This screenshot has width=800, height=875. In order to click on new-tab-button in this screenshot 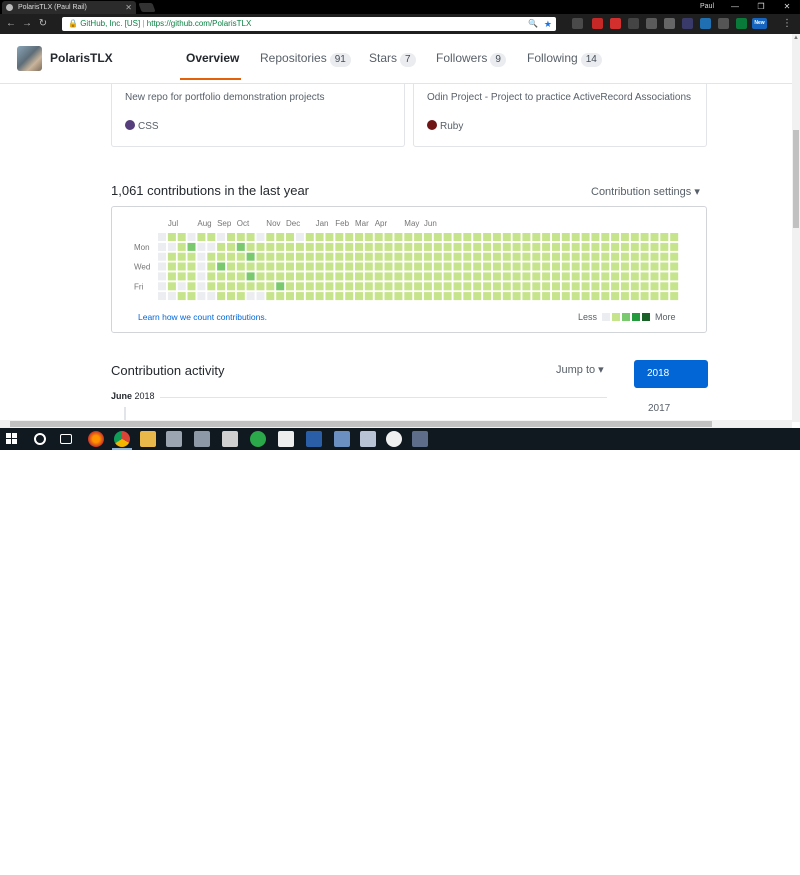, I will do `click(147, 7)`.